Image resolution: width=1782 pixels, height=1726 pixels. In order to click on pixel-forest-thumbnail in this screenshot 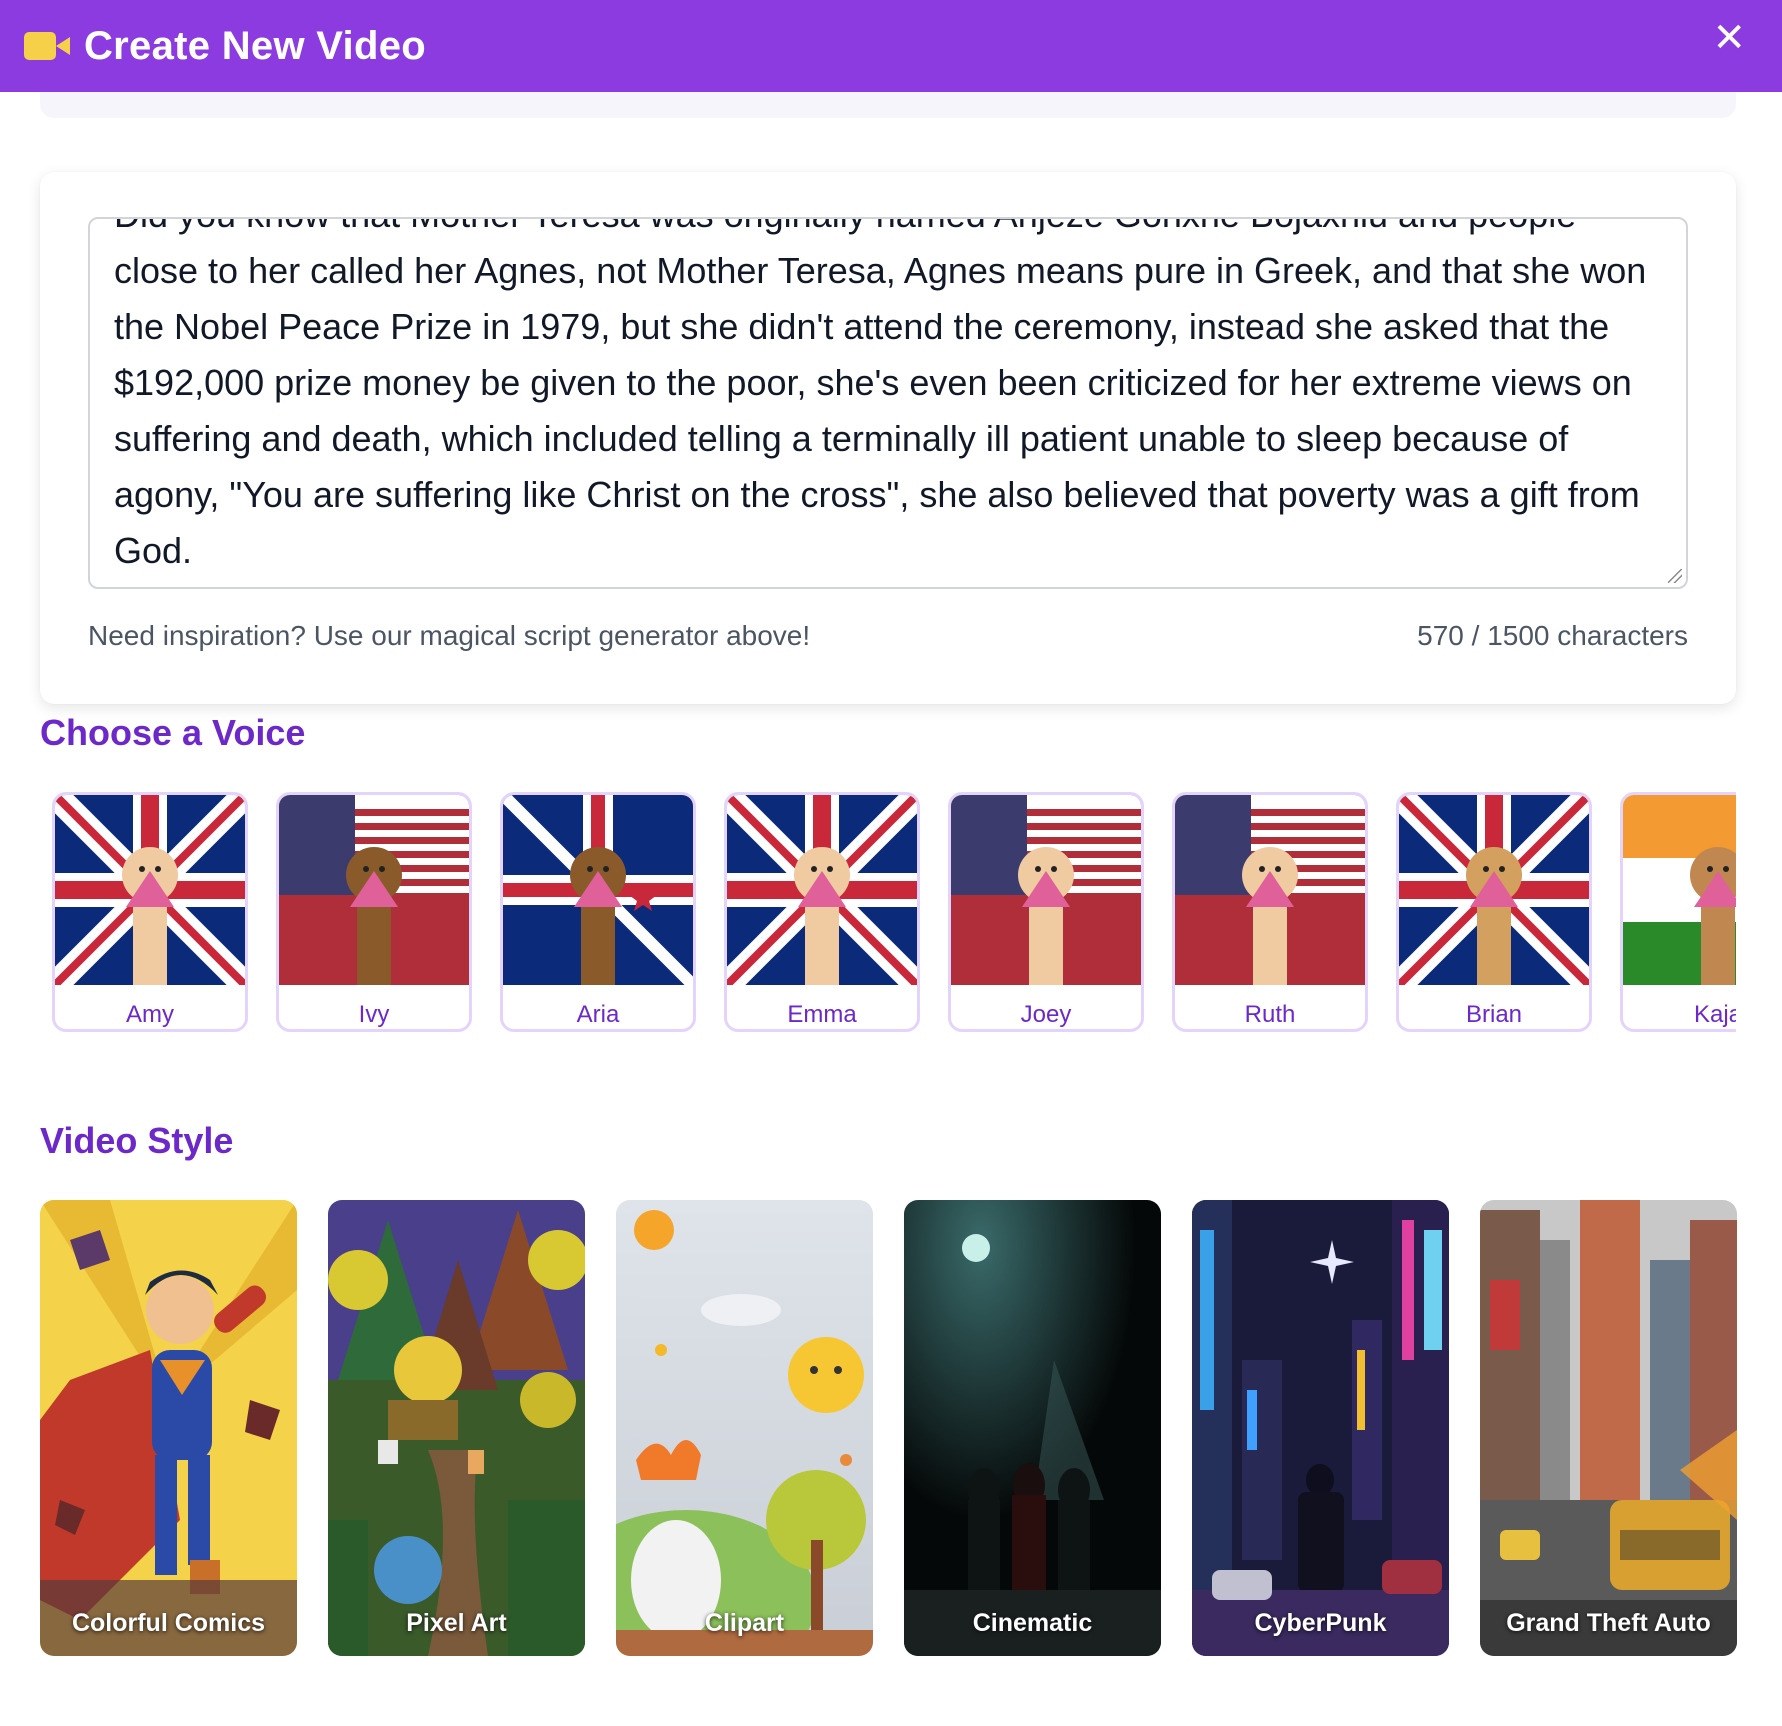, I will do `click(456, 1428)`.